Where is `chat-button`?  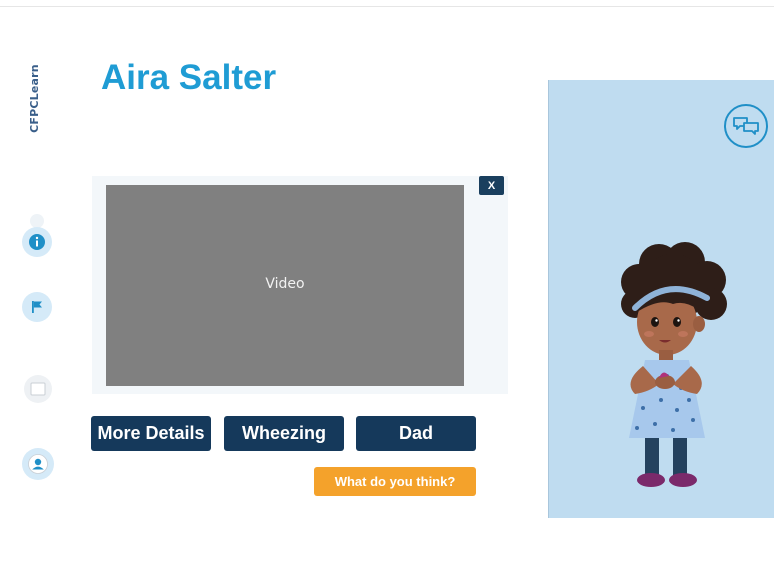 chat-button is located at coordinates (746, 126).